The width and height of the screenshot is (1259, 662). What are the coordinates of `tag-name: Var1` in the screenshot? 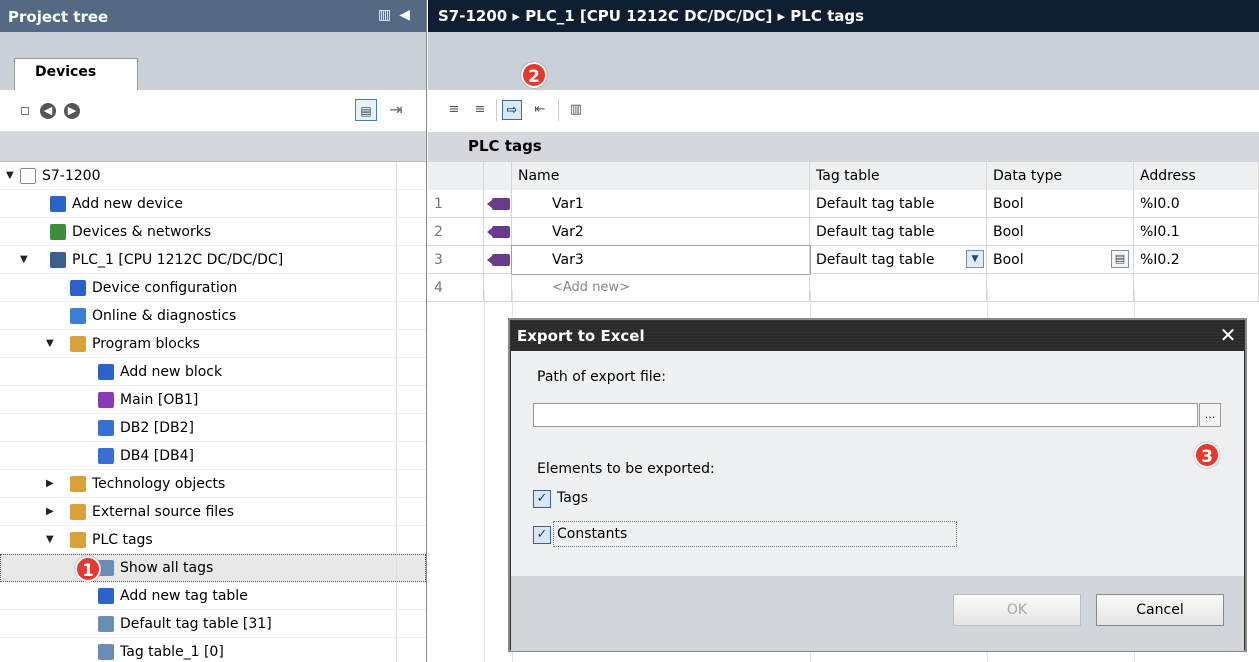 It's located at (661, 204).